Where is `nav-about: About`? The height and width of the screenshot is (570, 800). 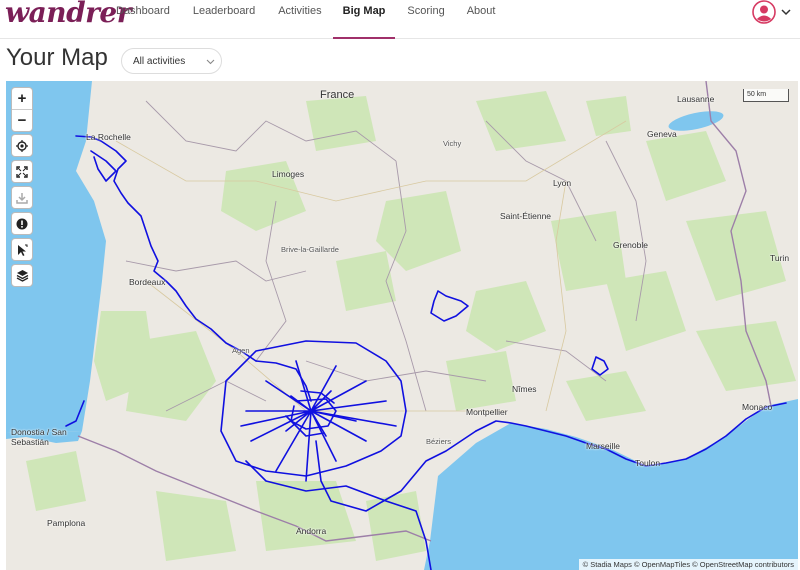 nav-about: About is located at coordinates (481, 19).